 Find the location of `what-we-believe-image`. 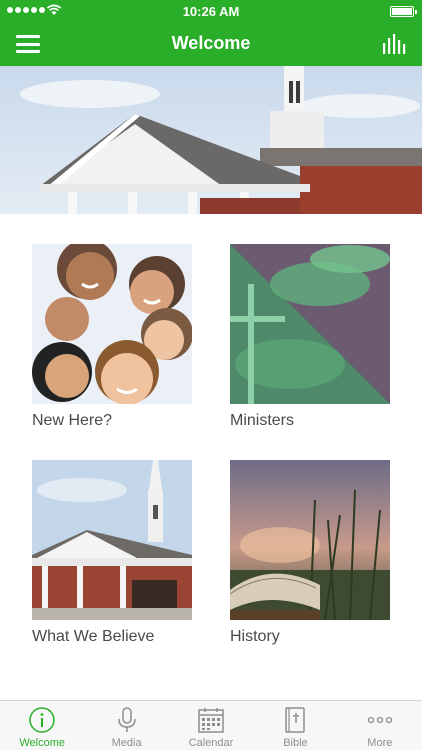

what-we-believe-image is located at coordinates (112, 540).